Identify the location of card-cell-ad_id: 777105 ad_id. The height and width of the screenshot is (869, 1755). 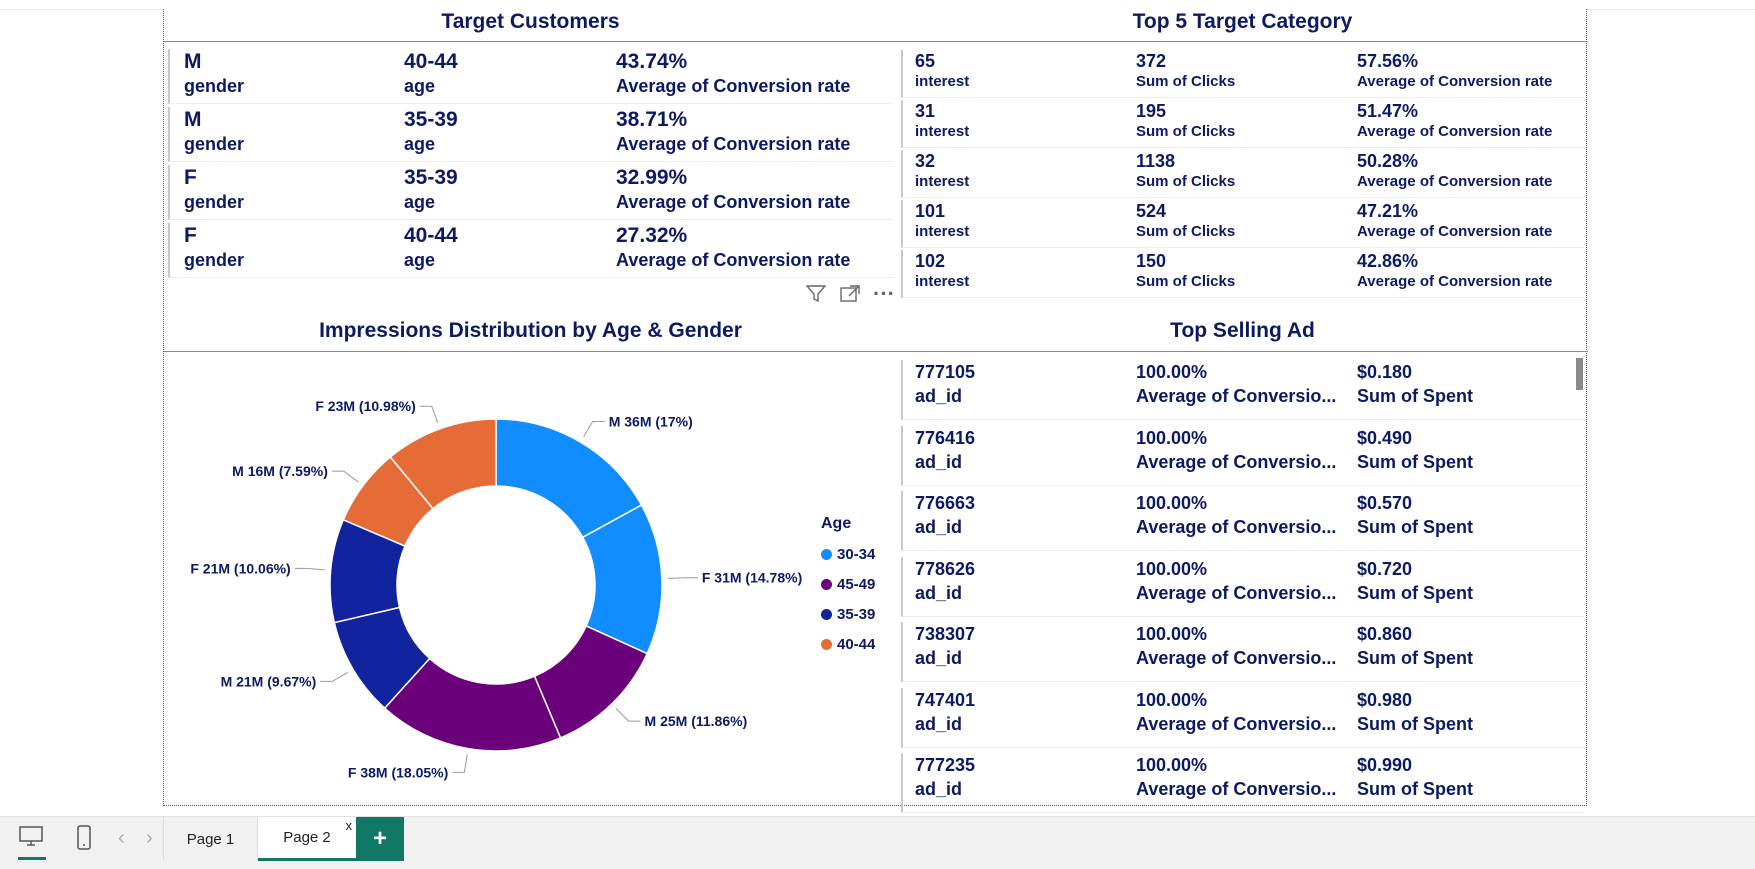
(945, 384).